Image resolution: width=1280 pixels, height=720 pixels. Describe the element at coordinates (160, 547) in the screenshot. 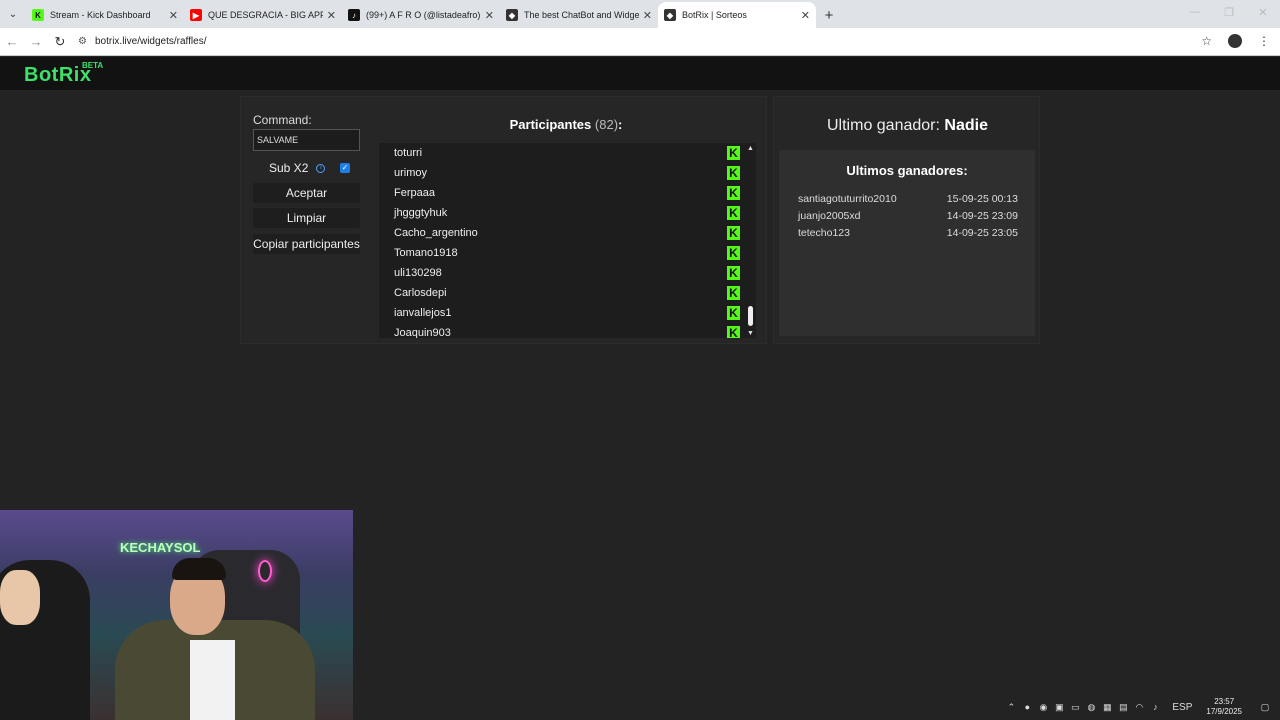

I see `neon-sign: KECHAYSOL` at that location.